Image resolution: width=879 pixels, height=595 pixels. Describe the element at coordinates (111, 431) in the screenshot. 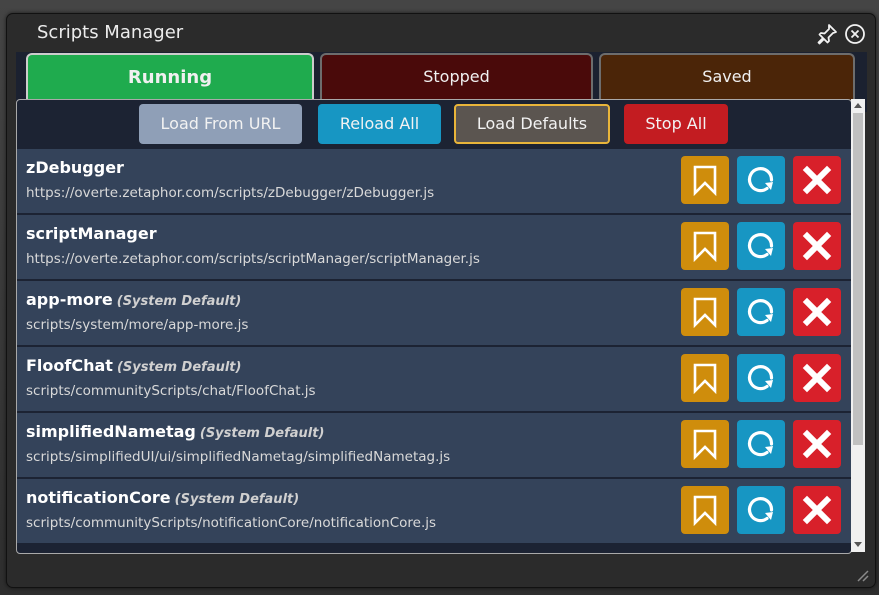

I see `script-name-text: simplifiedNametag` at that location.